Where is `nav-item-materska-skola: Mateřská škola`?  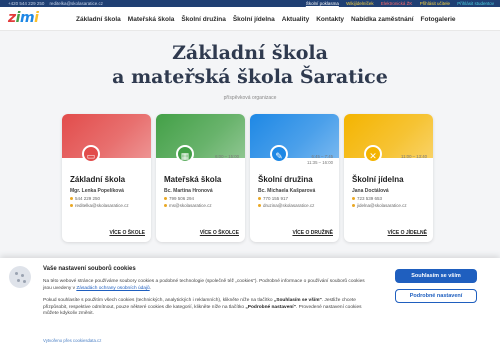 nav-item-materska-skola: Mateřská škola is located at coordinates (151, 19).